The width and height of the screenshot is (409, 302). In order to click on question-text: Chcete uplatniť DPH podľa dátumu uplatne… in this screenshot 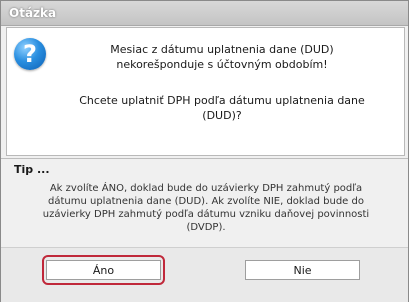, I will do `click(222, 108)`.